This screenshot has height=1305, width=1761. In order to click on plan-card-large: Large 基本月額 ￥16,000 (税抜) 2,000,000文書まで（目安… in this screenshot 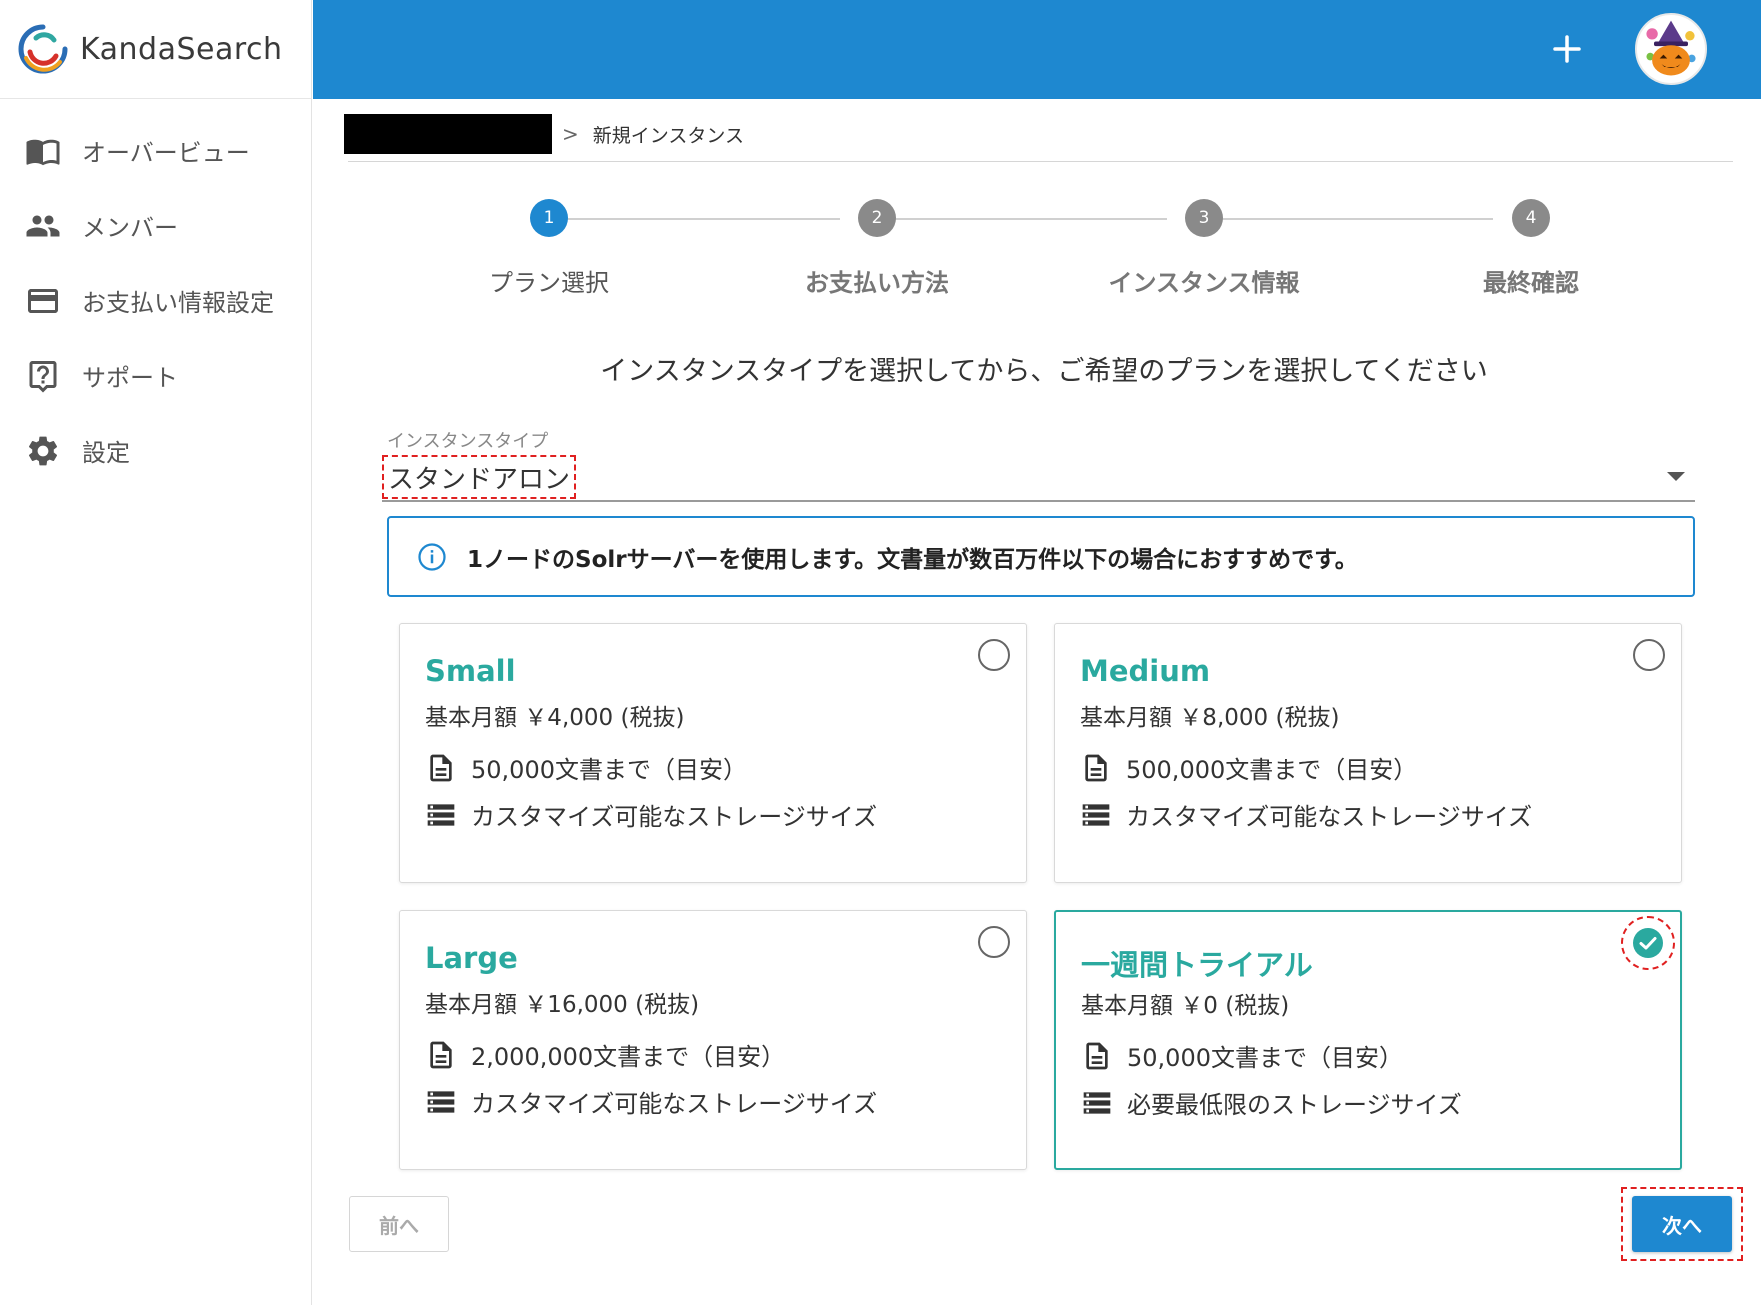, I will do `click(713, 1040)`.